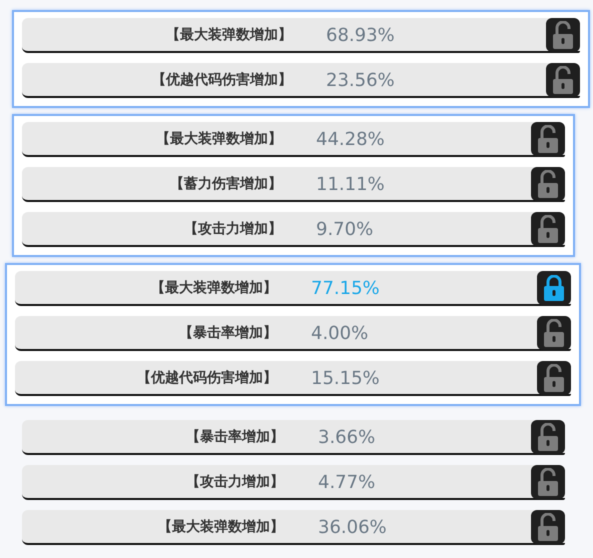 This screenshot has width=593, height=558. I want to click on option-value: 36.06%, so click(353, 527).